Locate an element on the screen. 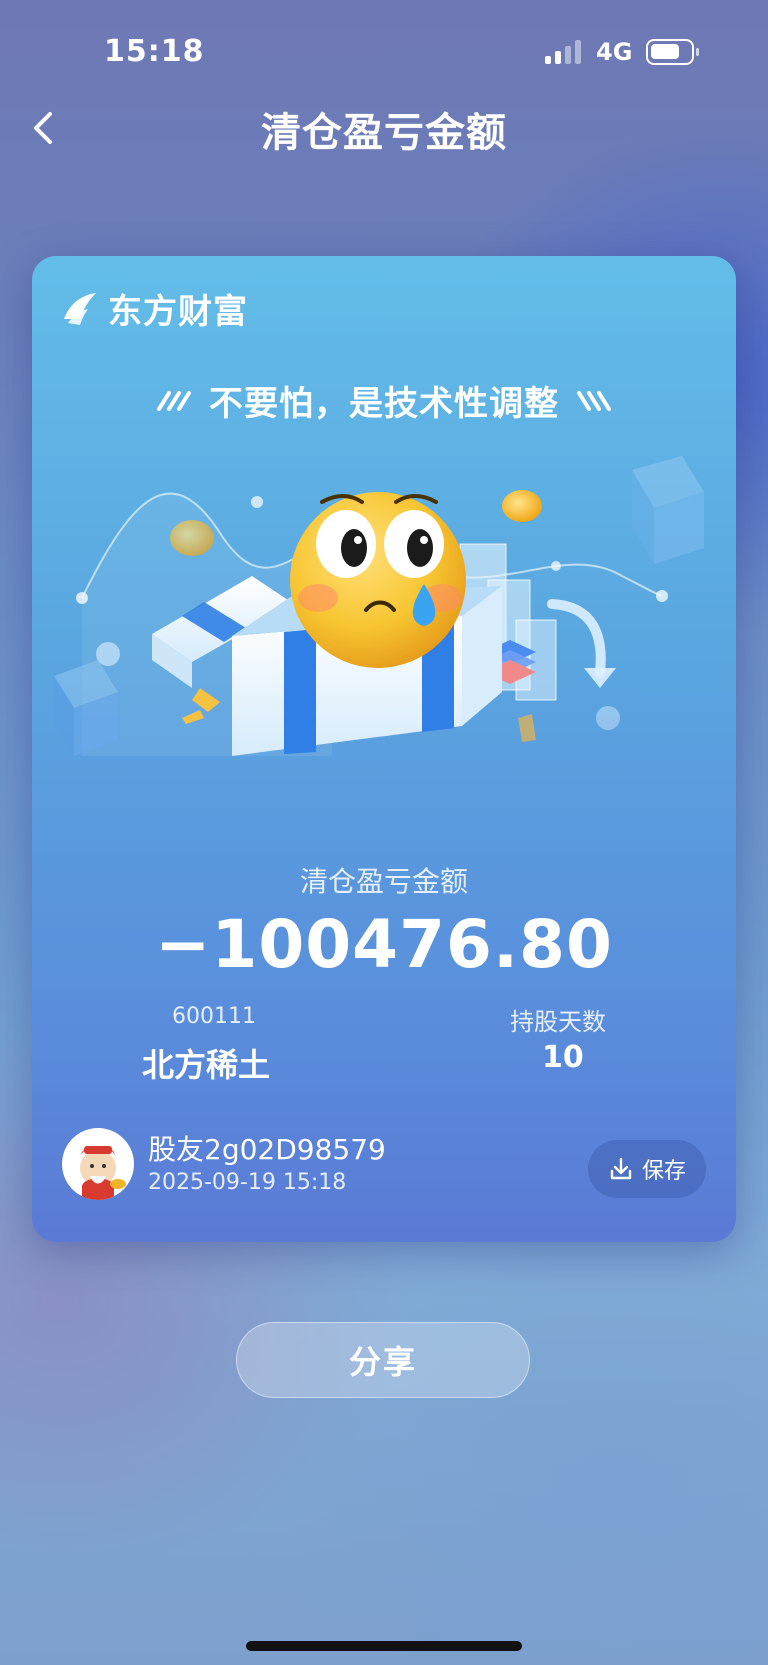  avatar is located at coordinates (98, 1164).